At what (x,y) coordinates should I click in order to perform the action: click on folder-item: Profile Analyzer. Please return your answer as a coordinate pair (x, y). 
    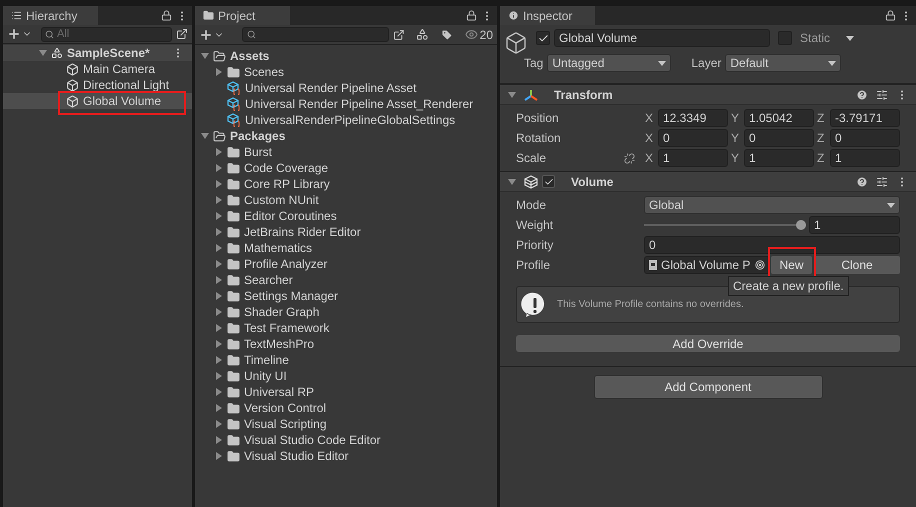
    Looking at the image, I should click on (346, 264).